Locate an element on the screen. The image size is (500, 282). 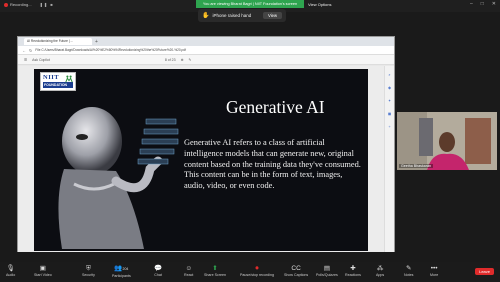
audio-button: 🎙 Audio is located at coordinates (10, 270).